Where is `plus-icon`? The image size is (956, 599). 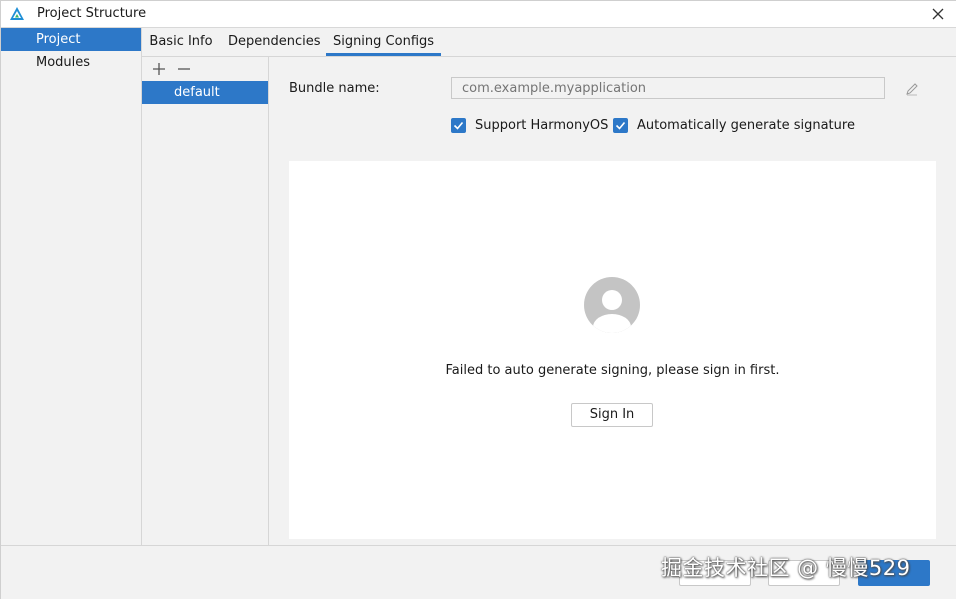
plus-icon is located at coordinates (159, 69).